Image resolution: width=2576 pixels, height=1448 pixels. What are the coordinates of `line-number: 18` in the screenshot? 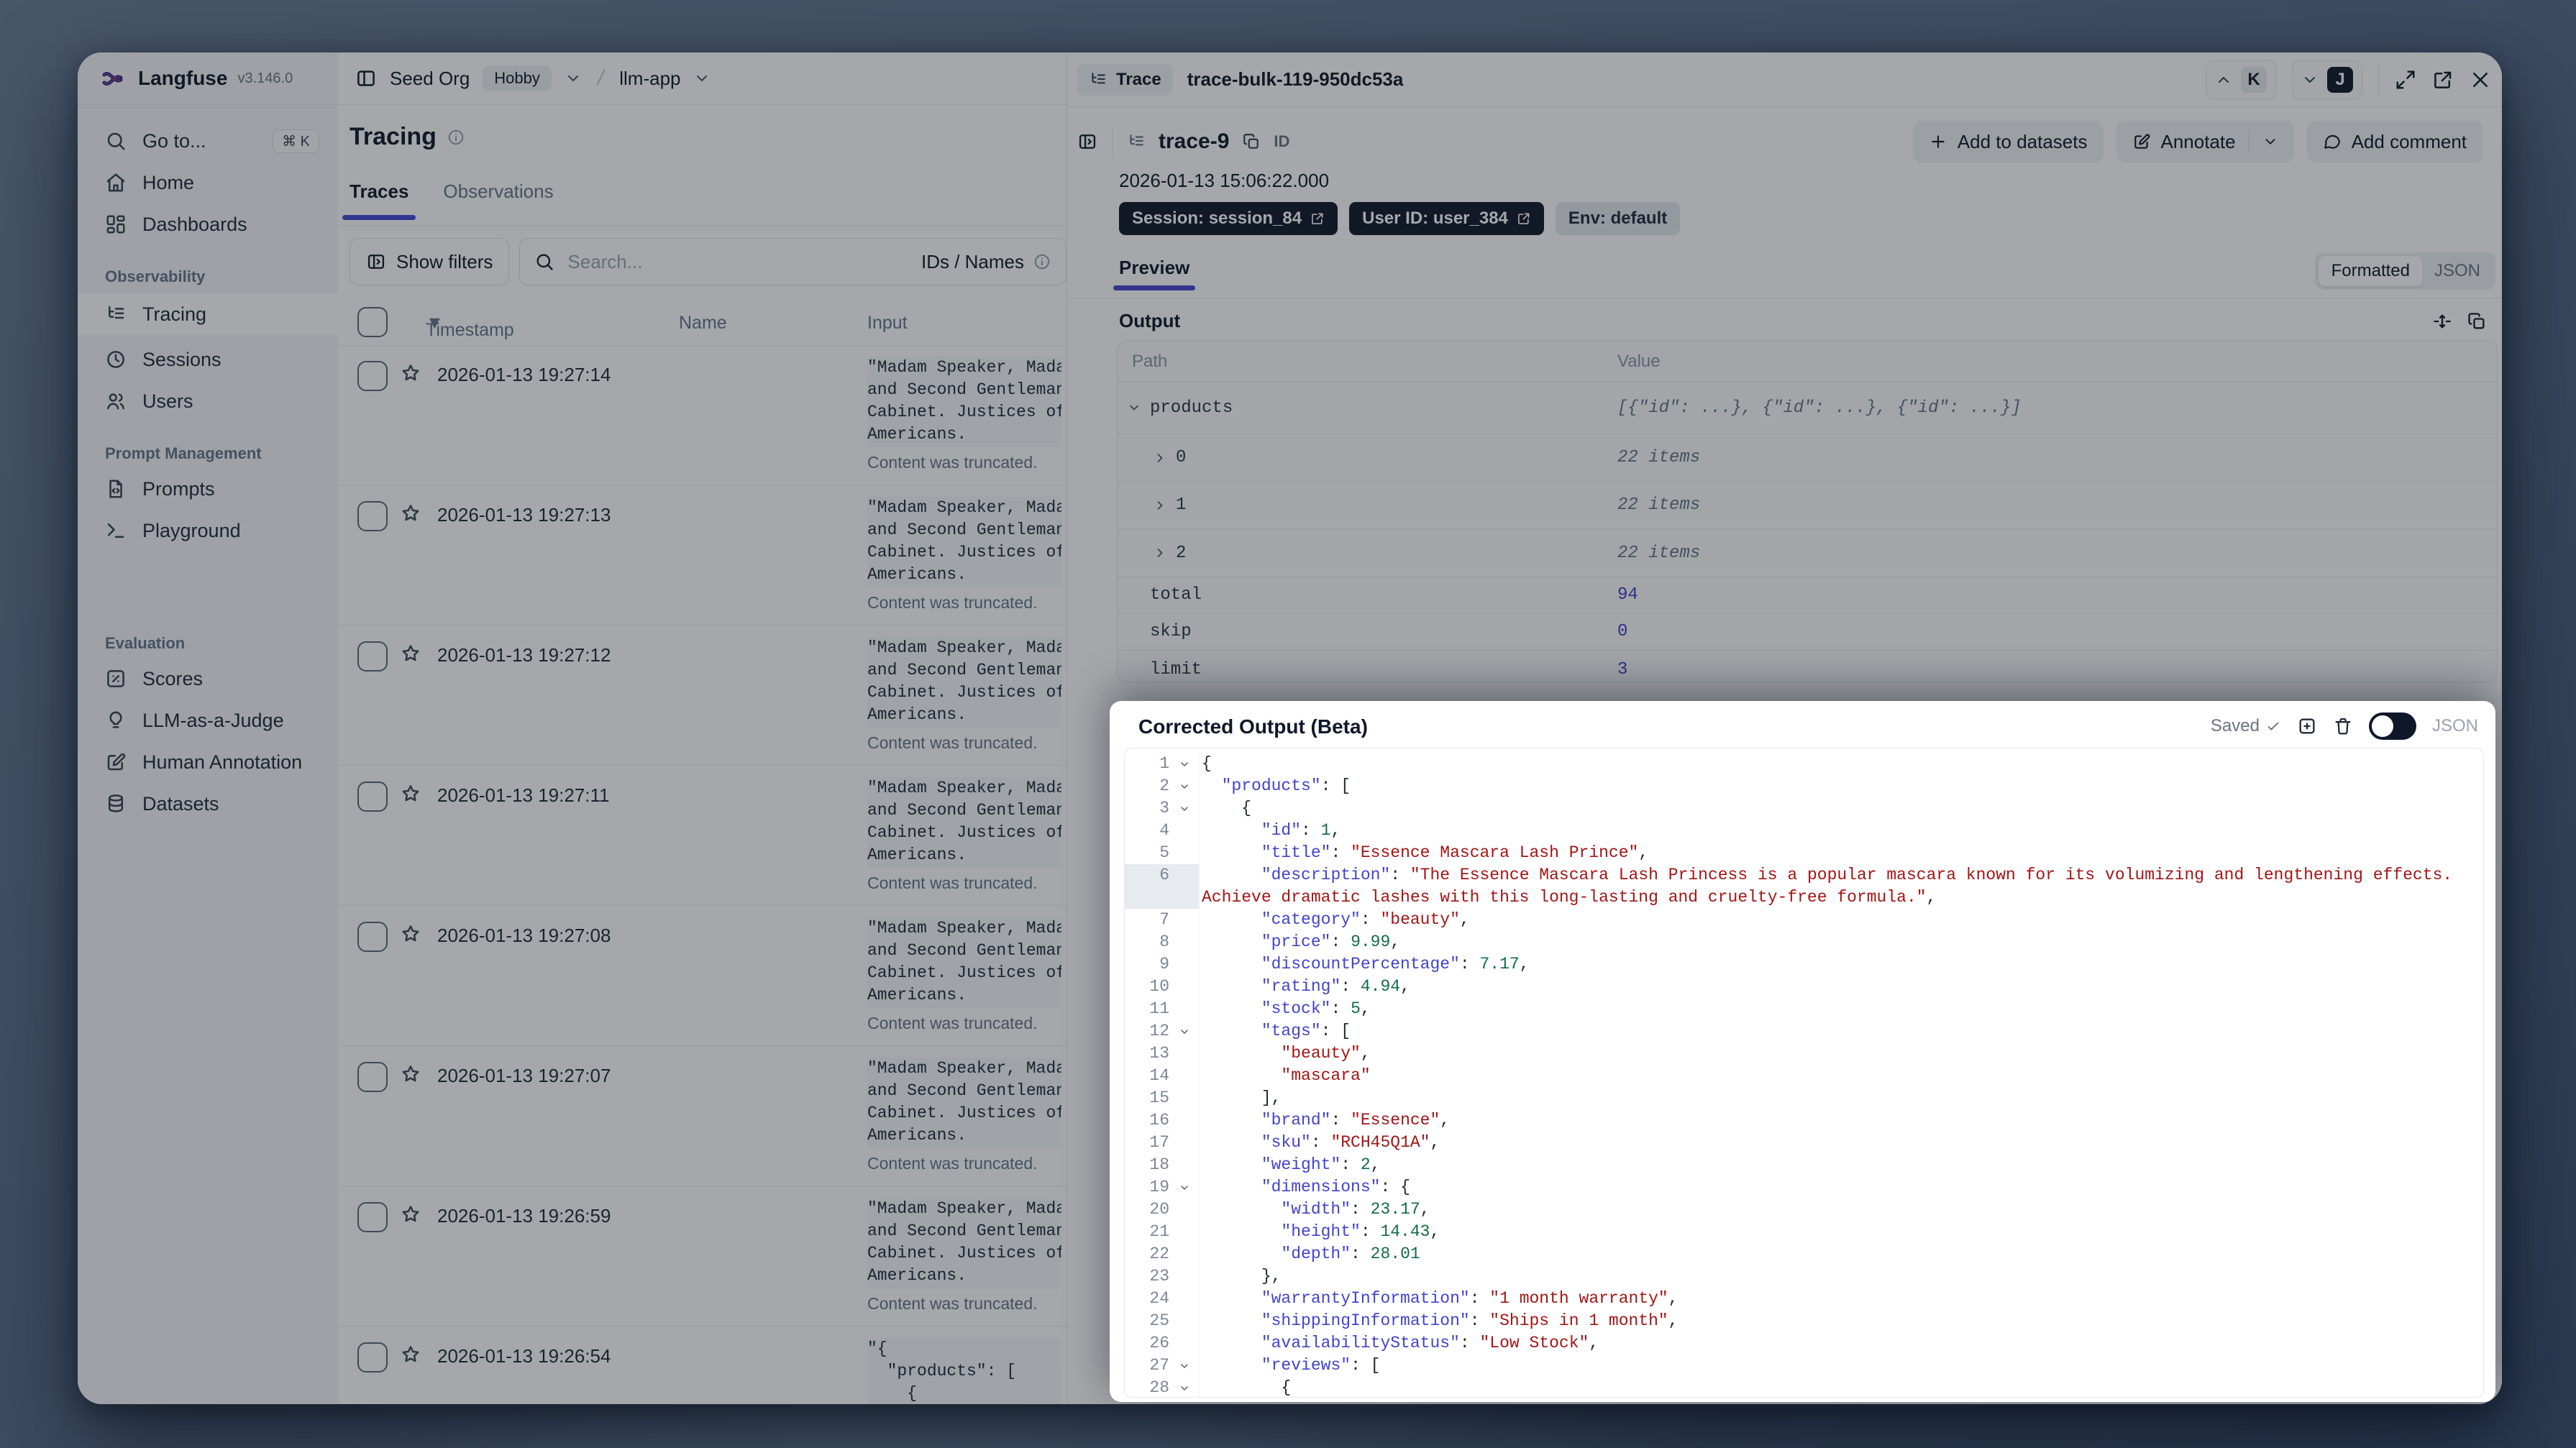 It's located at (1159, 1164).